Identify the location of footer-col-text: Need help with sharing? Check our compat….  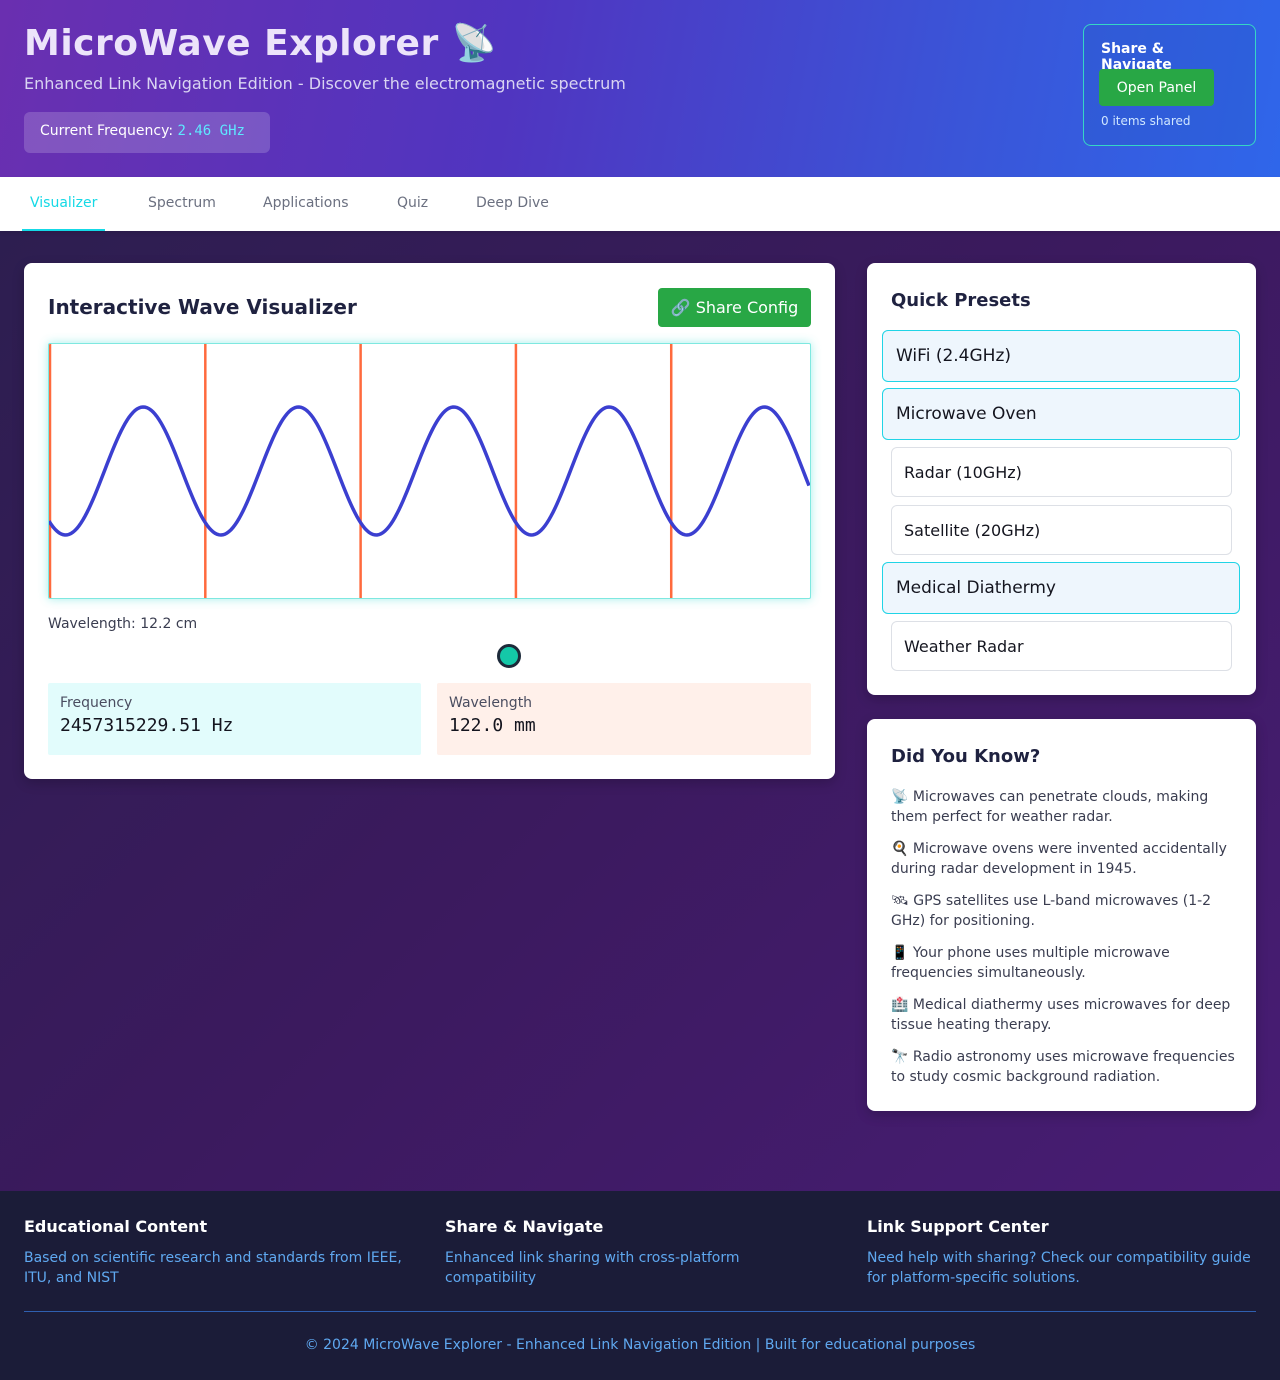
(1059, 1268).